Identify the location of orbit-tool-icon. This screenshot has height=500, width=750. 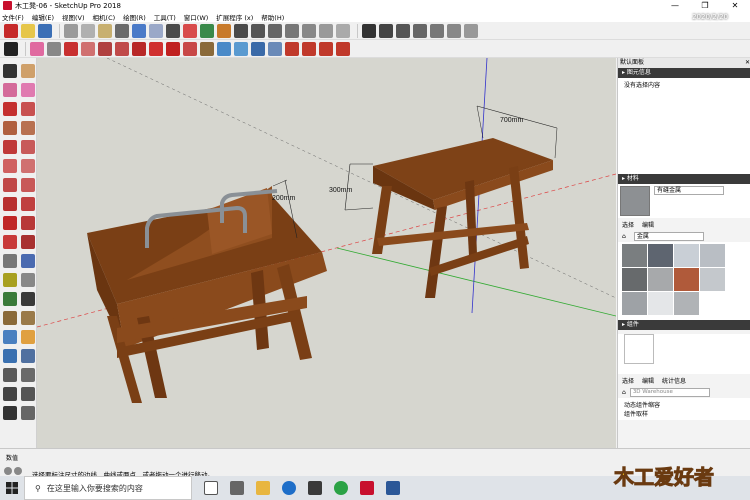
(10, 337).